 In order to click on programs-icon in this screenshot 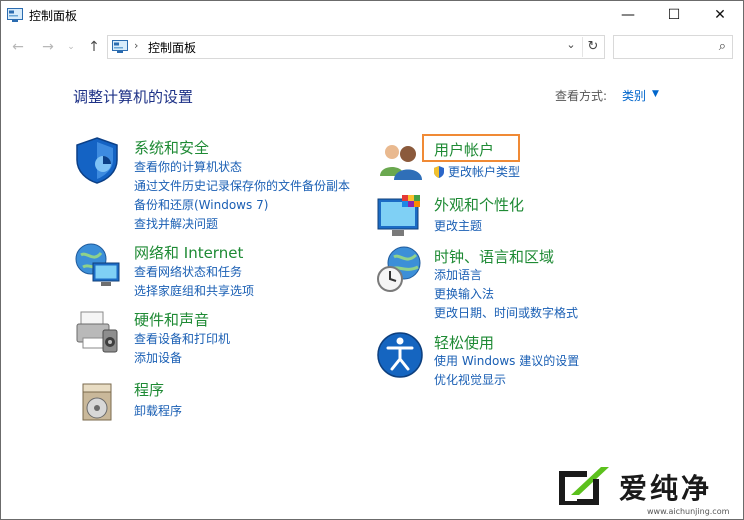, I will do `click(97, 402)`.